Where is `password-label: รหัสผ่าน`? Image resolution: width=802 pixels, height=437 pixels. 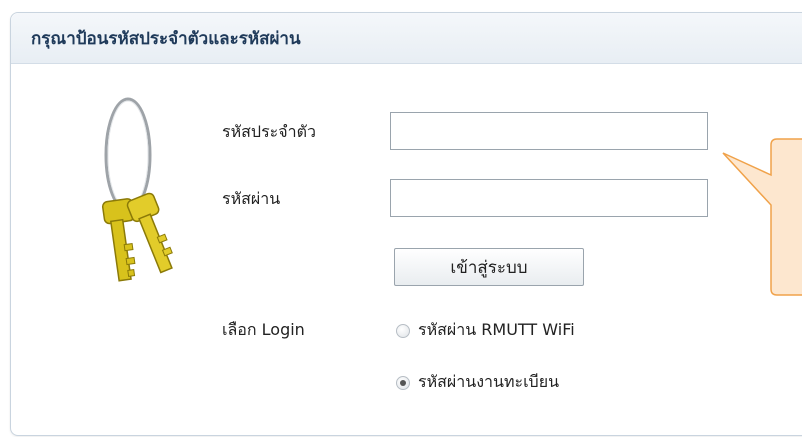 password-label: รหัสผ่าน is located at coordinates (251, 198).